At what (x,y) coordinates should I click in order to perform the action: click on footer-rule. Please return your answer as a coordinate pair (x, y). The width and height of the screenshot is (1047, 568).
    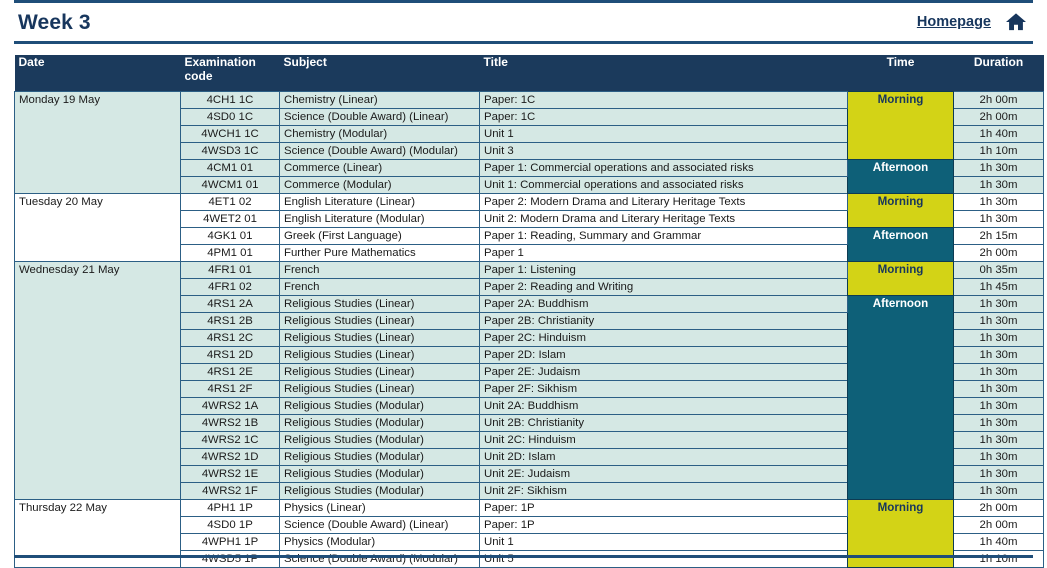
    Looking at the image, I should click on (523, 556).